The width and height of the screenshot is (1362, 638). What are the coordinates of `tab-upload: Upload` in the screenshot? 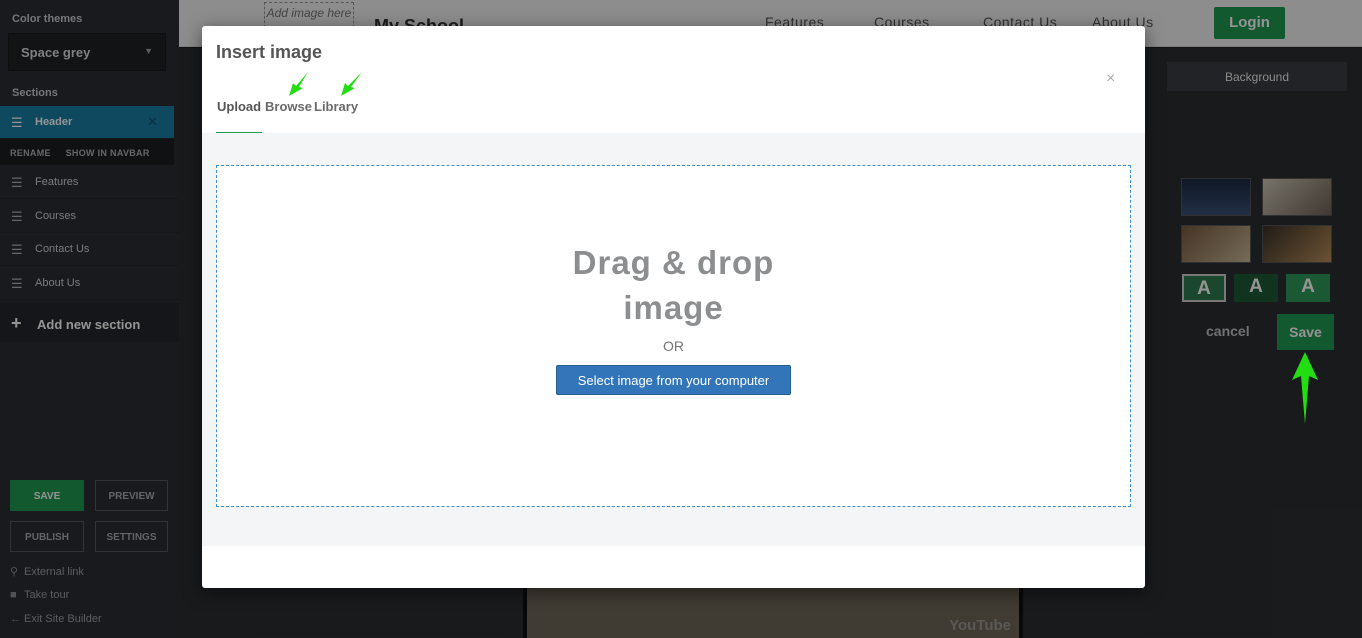 It's located at (239, 106).